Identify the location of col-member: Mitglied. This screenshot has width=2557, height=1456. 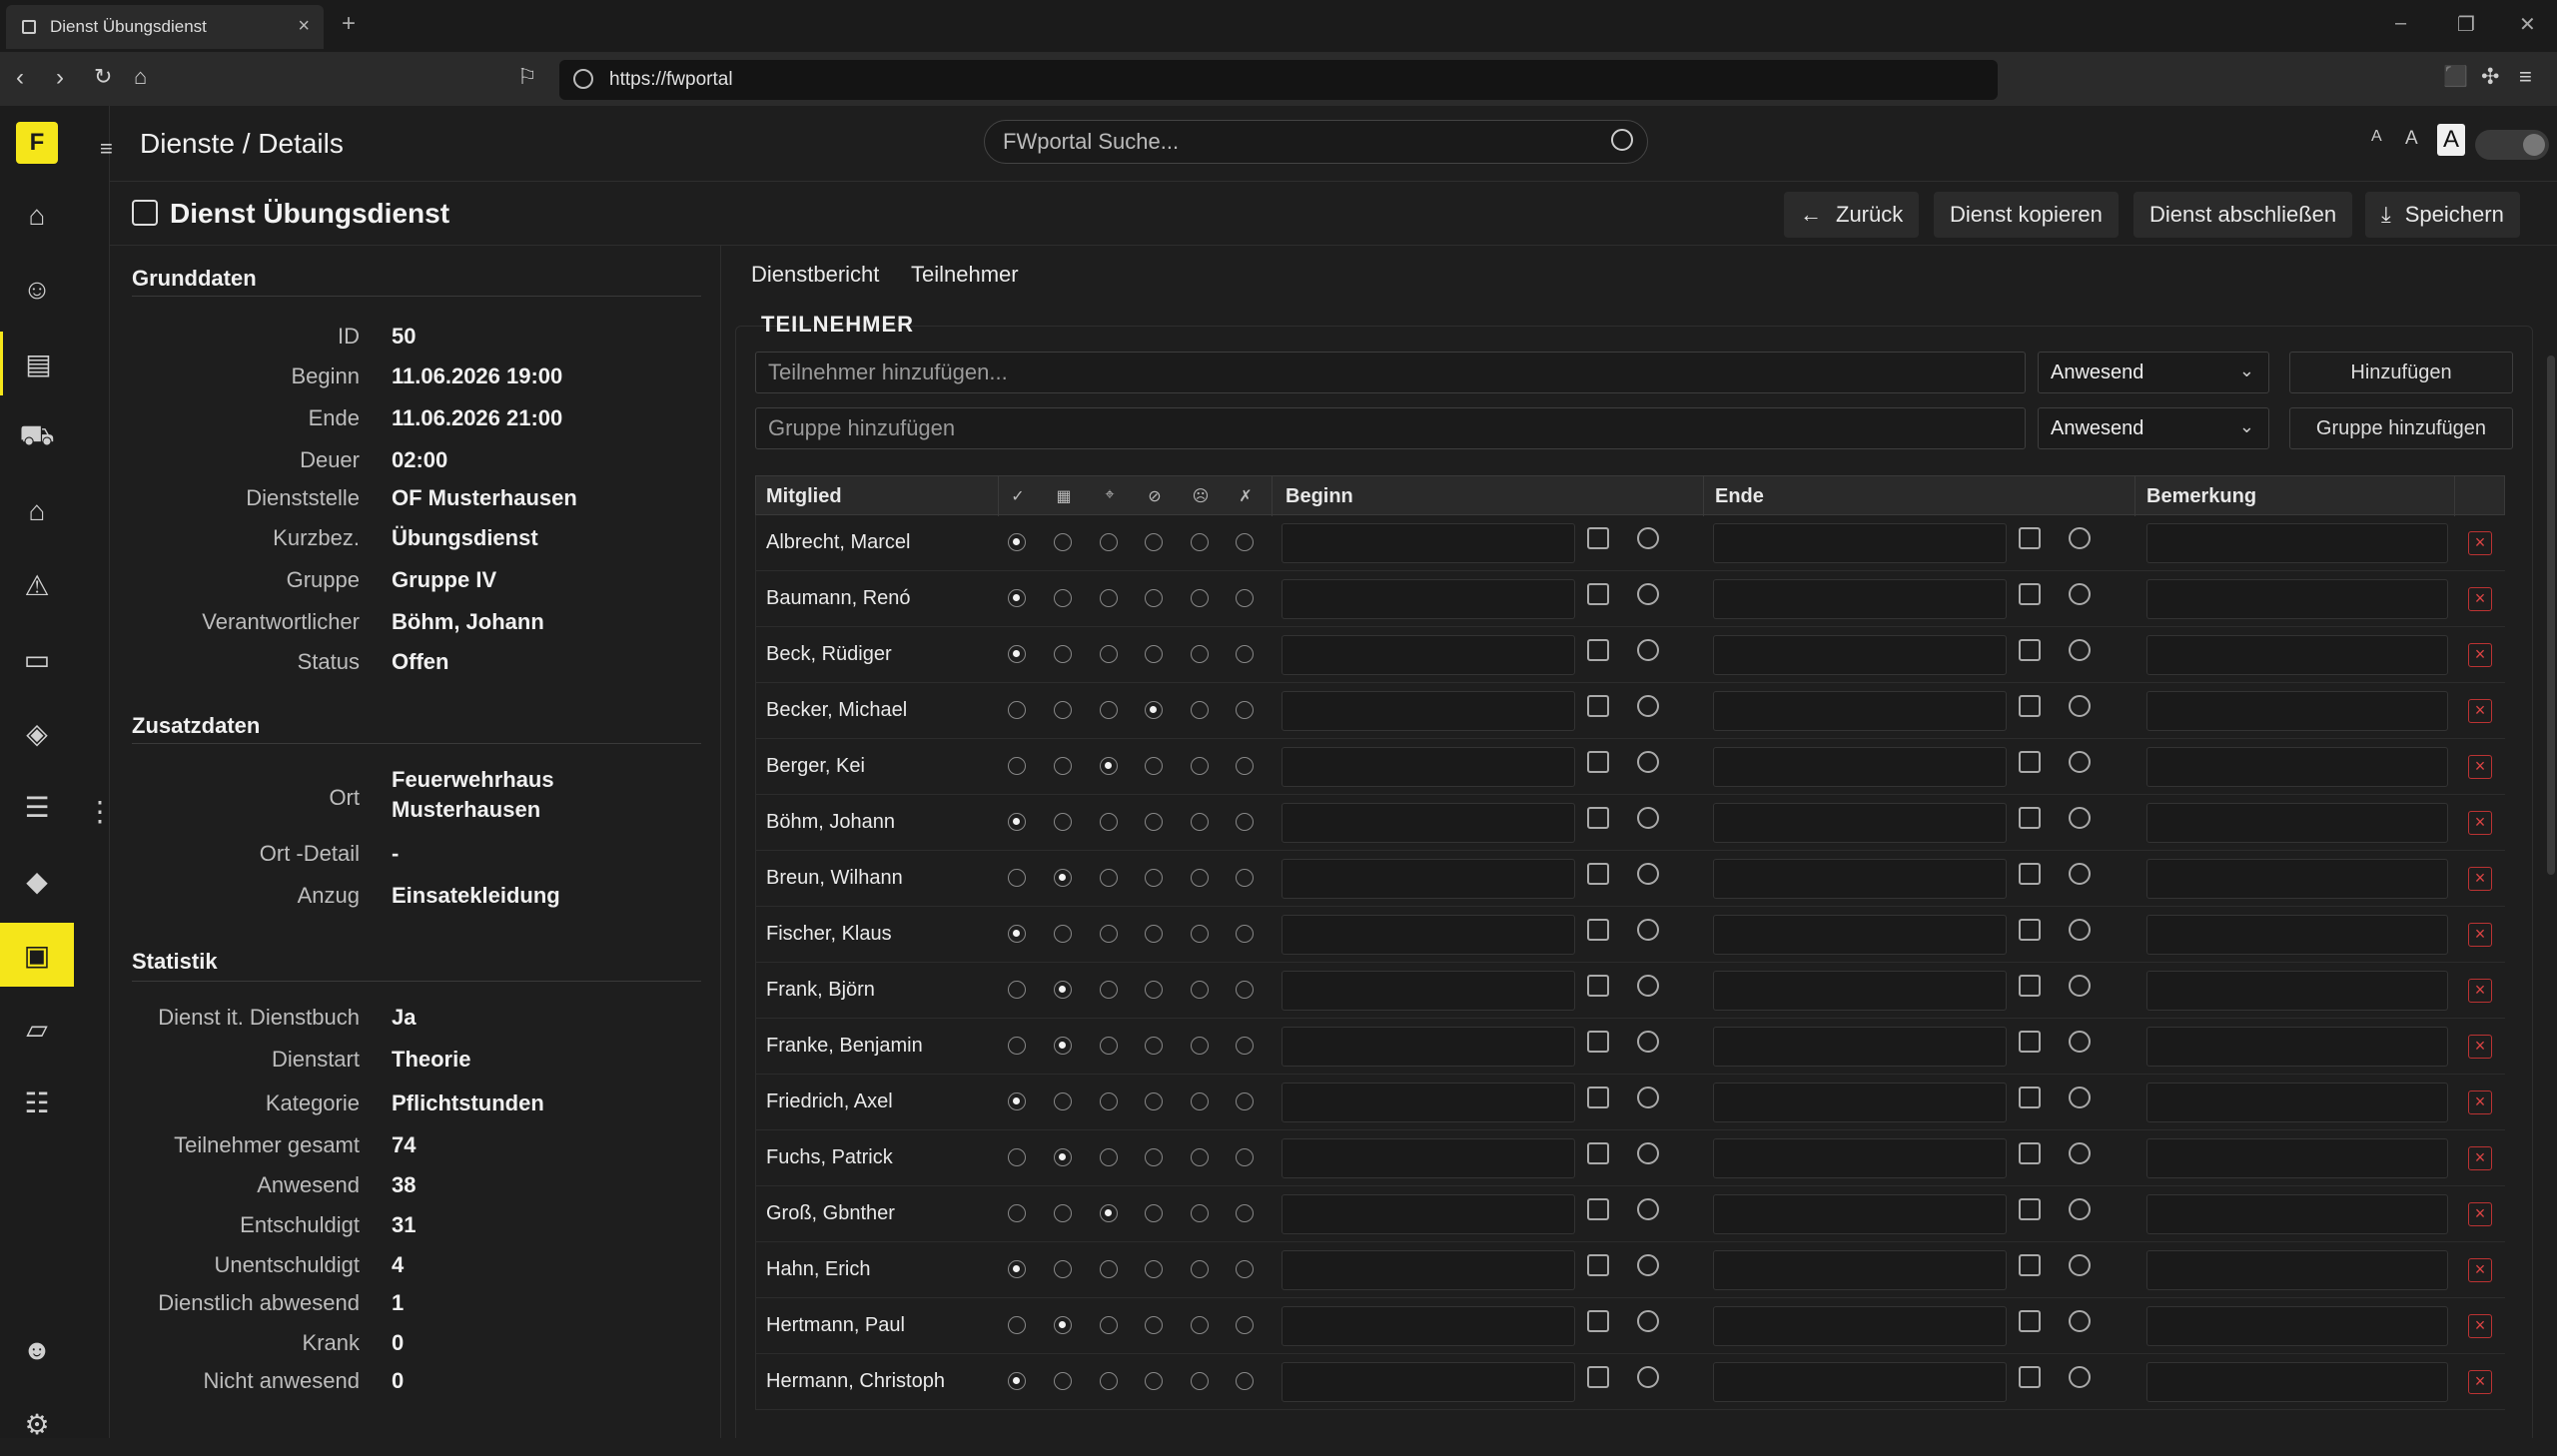
(804, 497).